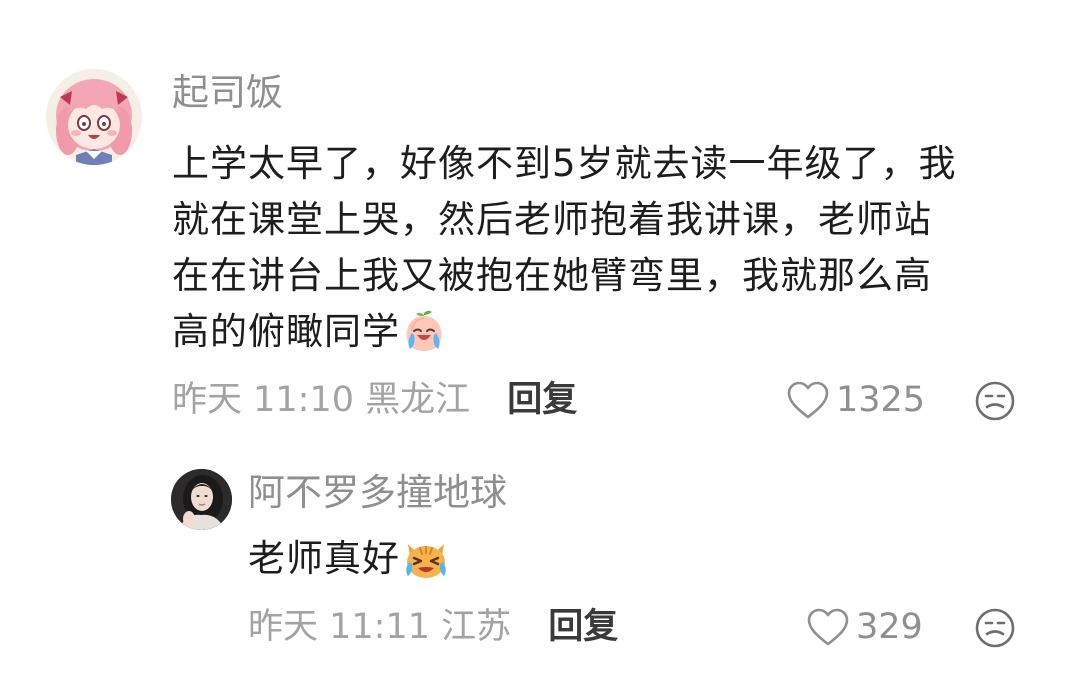 The width and height of the screenshot is (1080, 694). I want to click on reply-text: 老师真好, so click(349, 563).